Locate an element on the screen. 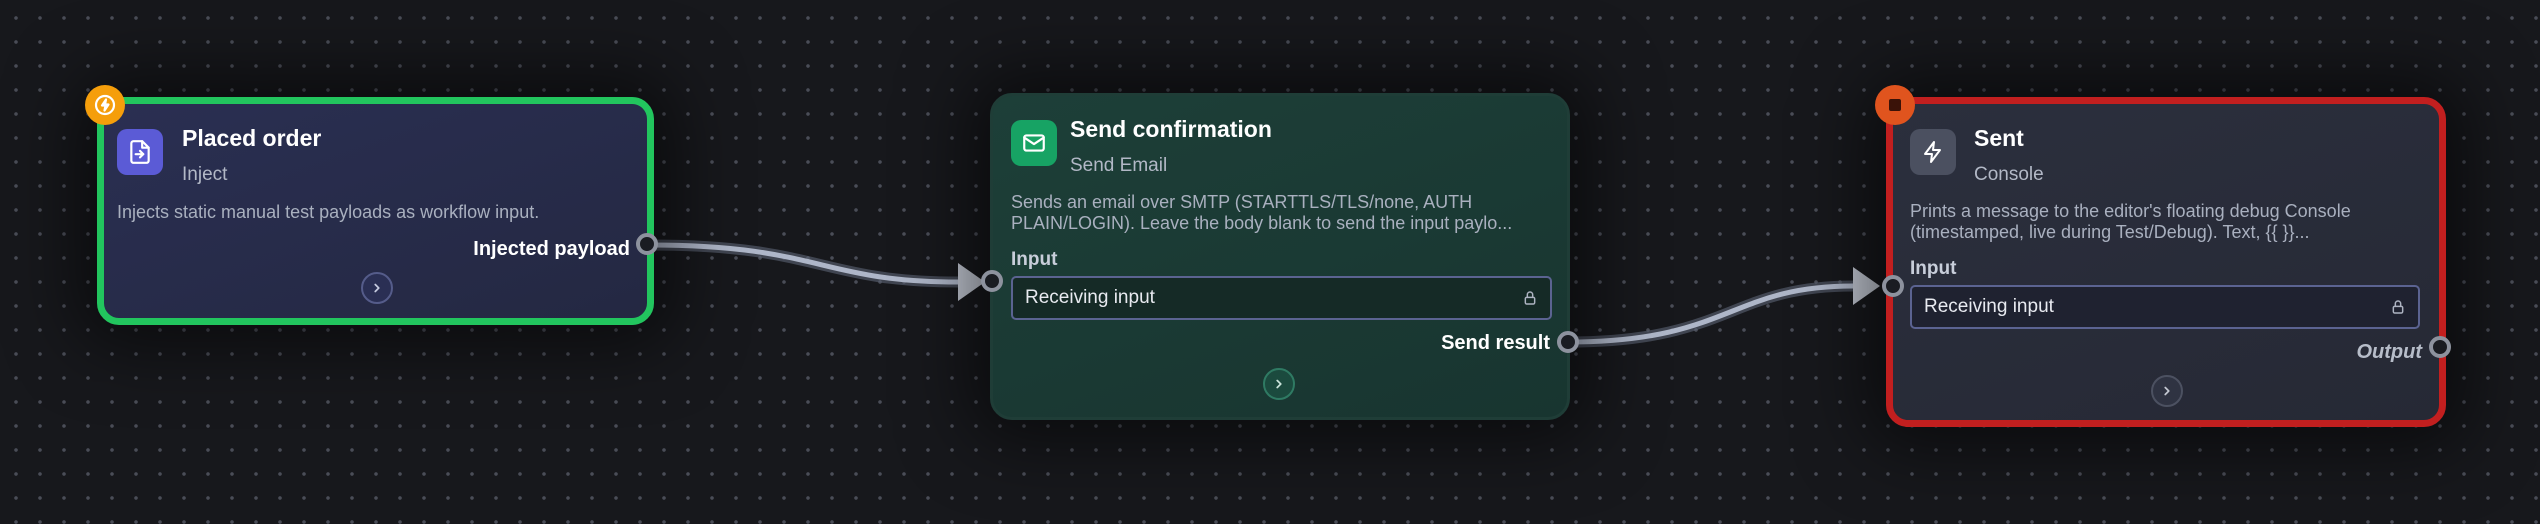  trigger-badge is located at coordinates (105, 105).